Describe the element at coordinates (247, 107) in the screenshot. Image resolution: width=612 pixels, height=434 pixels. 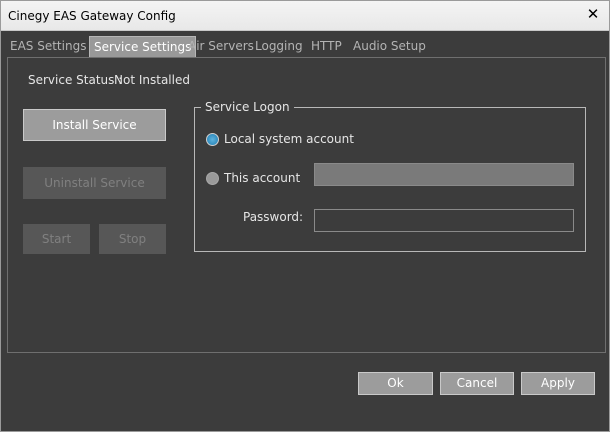
I see `service-logon-legend: Service Logon` at that location.